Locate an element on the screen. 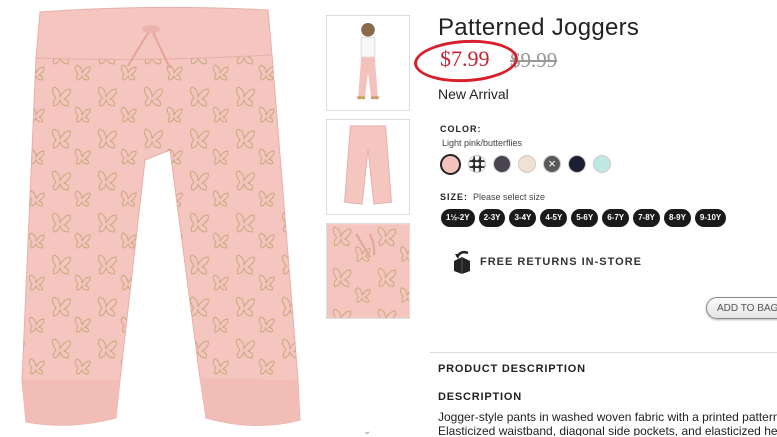 Image resolution: width=777 pixels, height=437 pixels. swatch-mint is located at coordinates (602, 164).